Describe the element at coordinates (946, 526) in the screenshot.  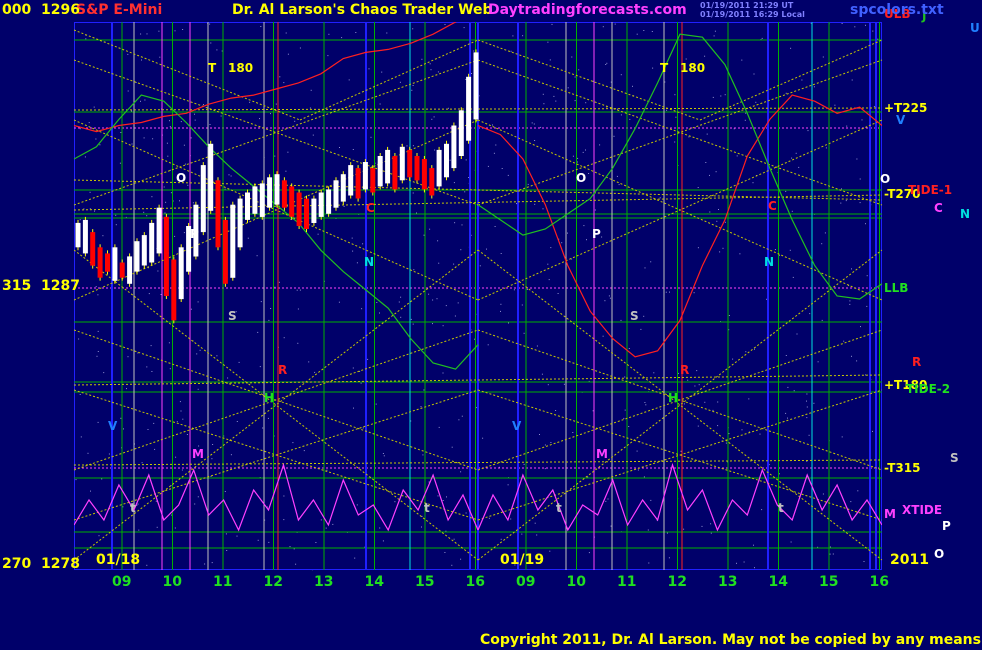
I see `right-label: P` at that location.